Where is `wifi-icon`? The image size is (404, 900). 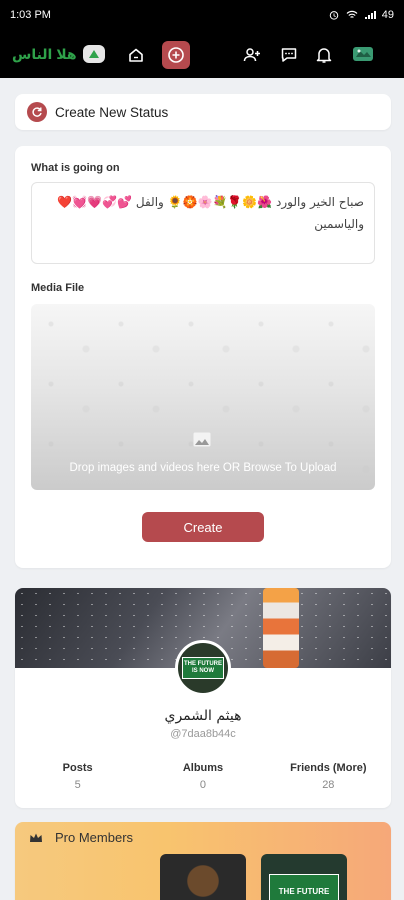
wifi-icon is located at coordinates (352, 14).